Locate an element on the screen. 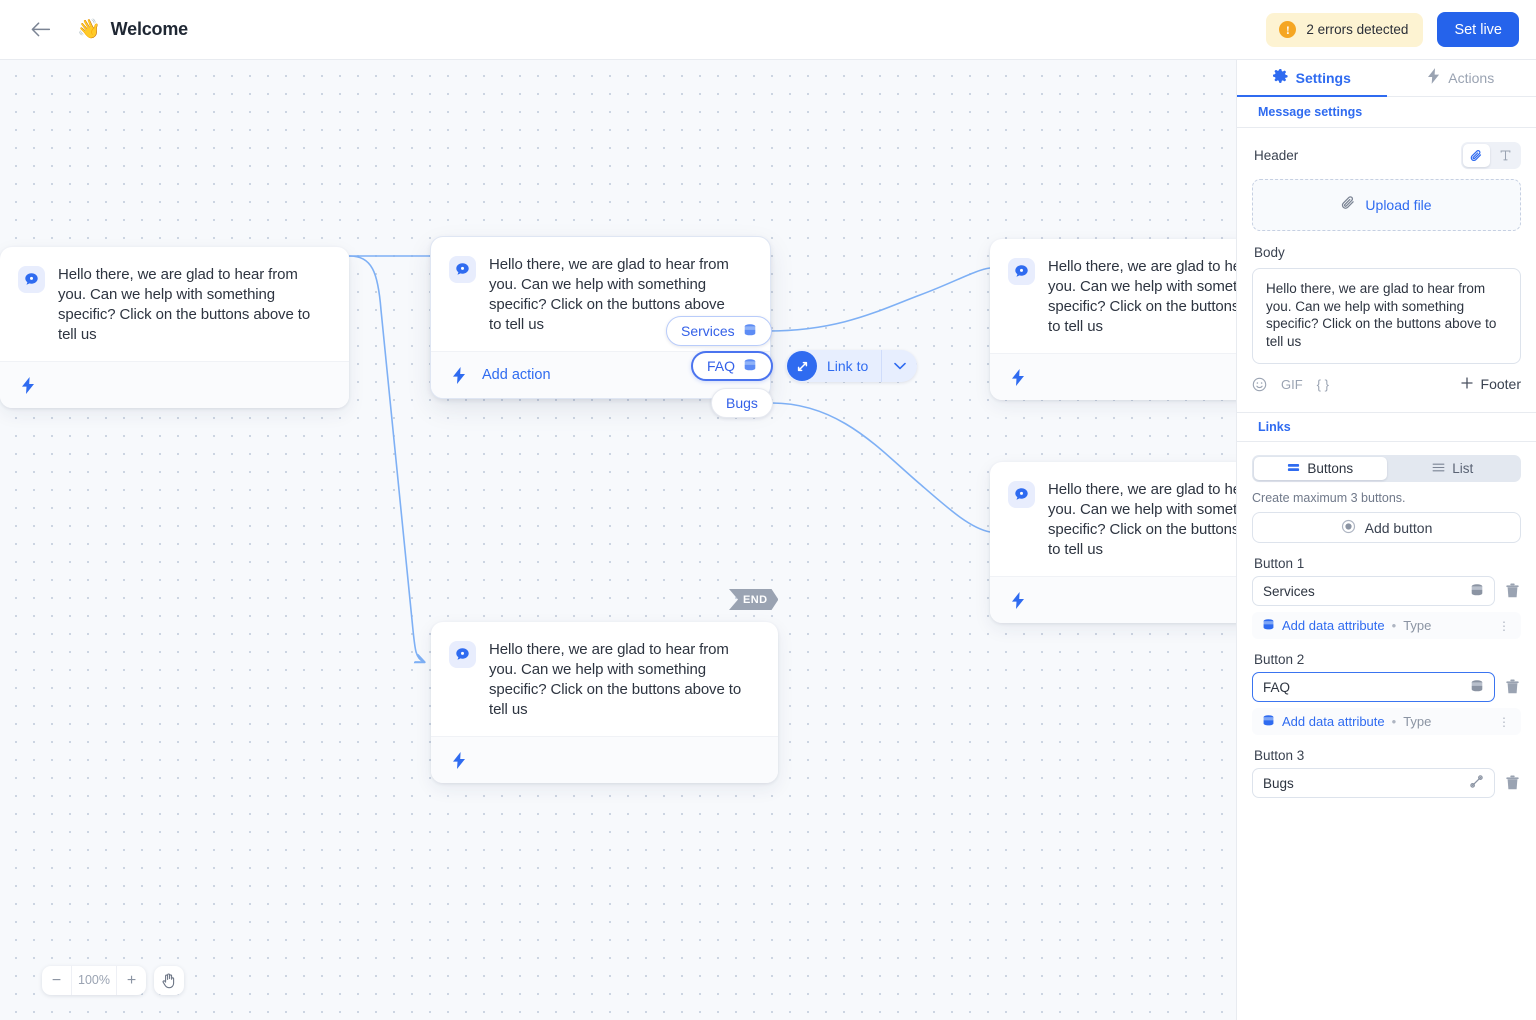 The image size is (1536, 1020). quick-reply-faq: FAQ is located at coordinates (732, 366).